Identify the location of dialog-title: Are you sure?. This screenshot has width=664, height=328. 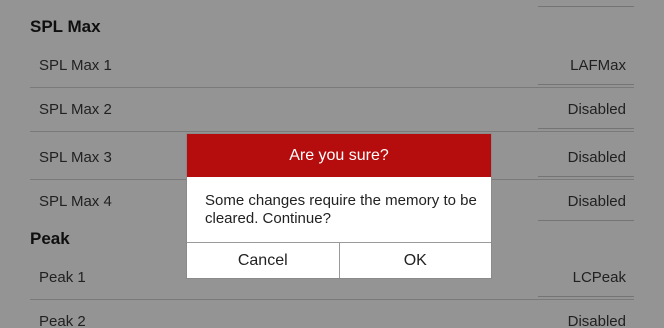
(339, 155).